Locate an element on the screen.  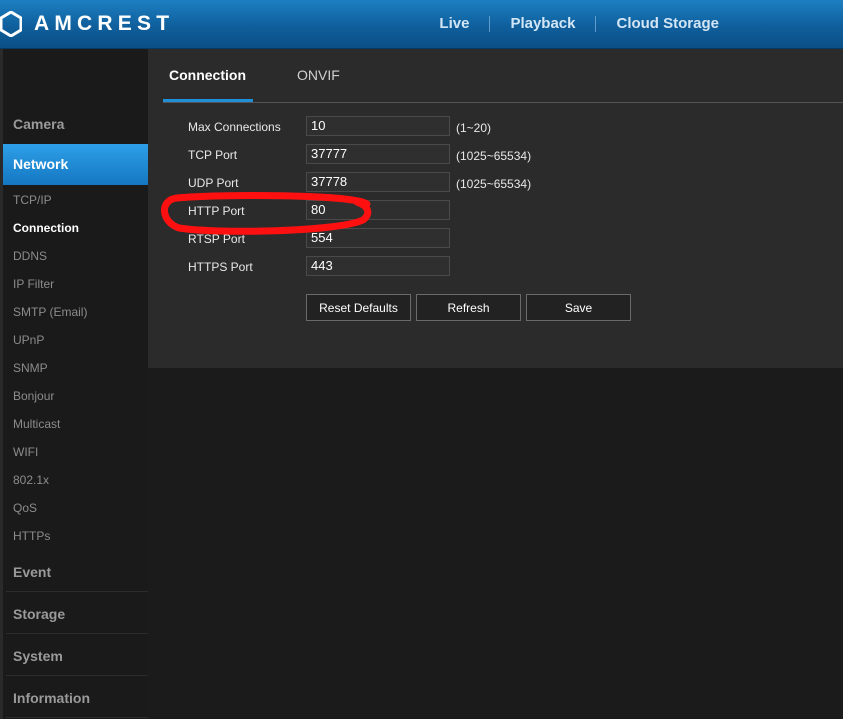
max-connections-label: Max Connections is located at coordinates (234, 127).